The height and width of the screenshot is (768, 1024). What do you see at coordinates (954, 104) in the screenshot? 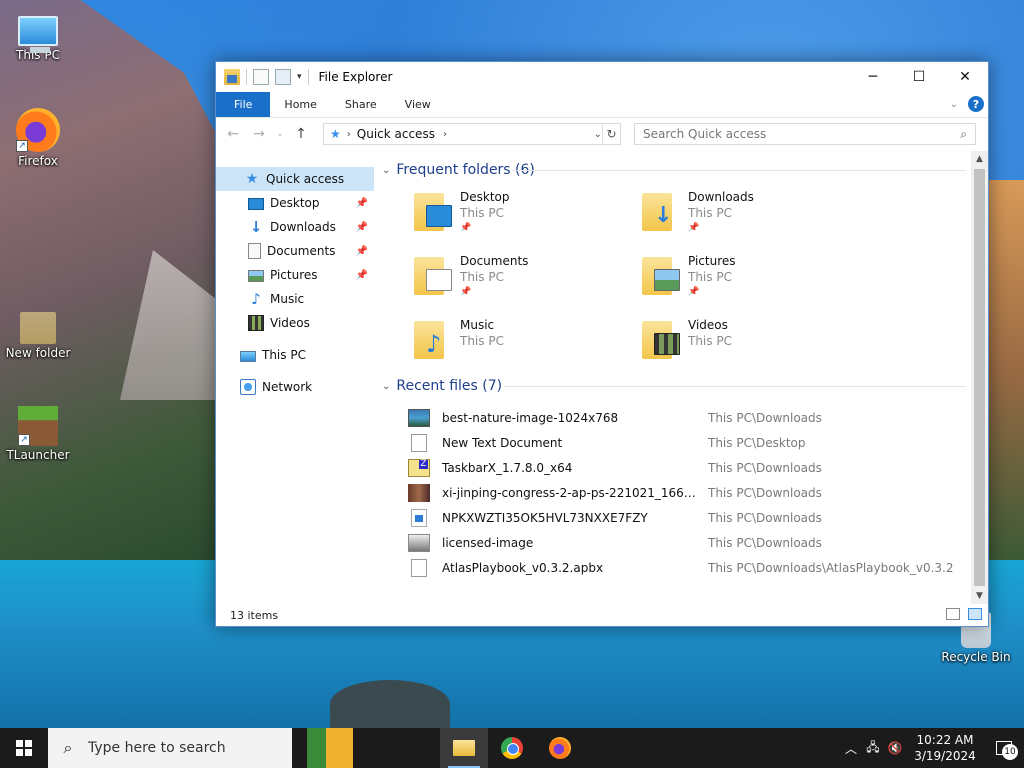
I see `expand-ribbon-chevron-icon: ⌄` at bounding box center [954, 104].